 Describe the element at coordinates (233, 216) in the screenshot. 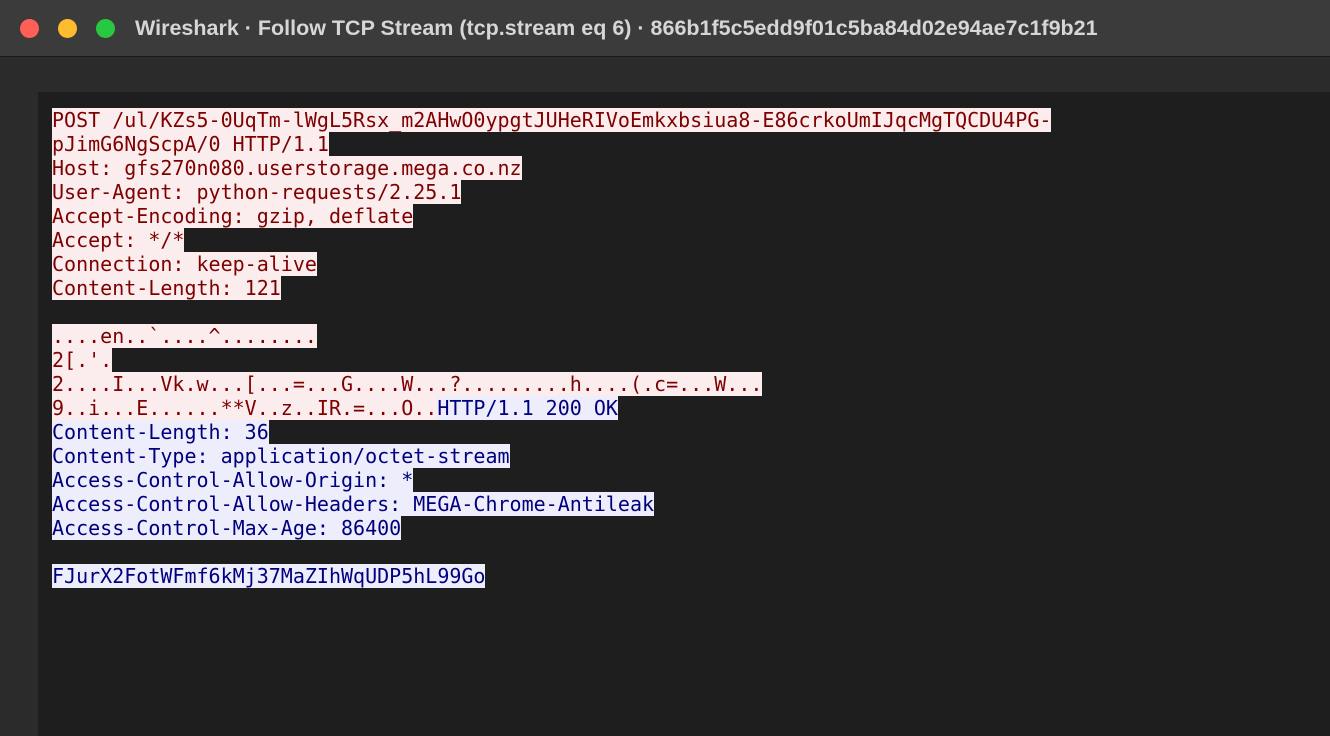

I see `client-payload-text: Accept-Encoding: gzip, deflate` at that location.